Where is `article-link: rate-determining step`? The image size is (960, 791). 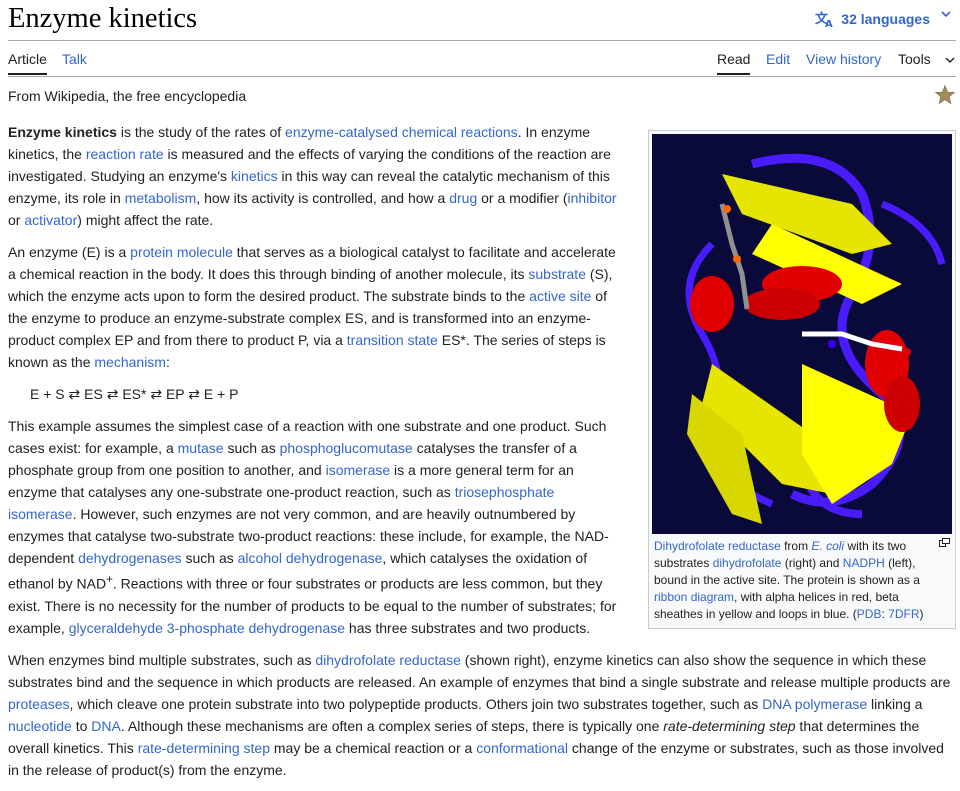 article-link: rate-determining step is located at coordinates (204, 748).